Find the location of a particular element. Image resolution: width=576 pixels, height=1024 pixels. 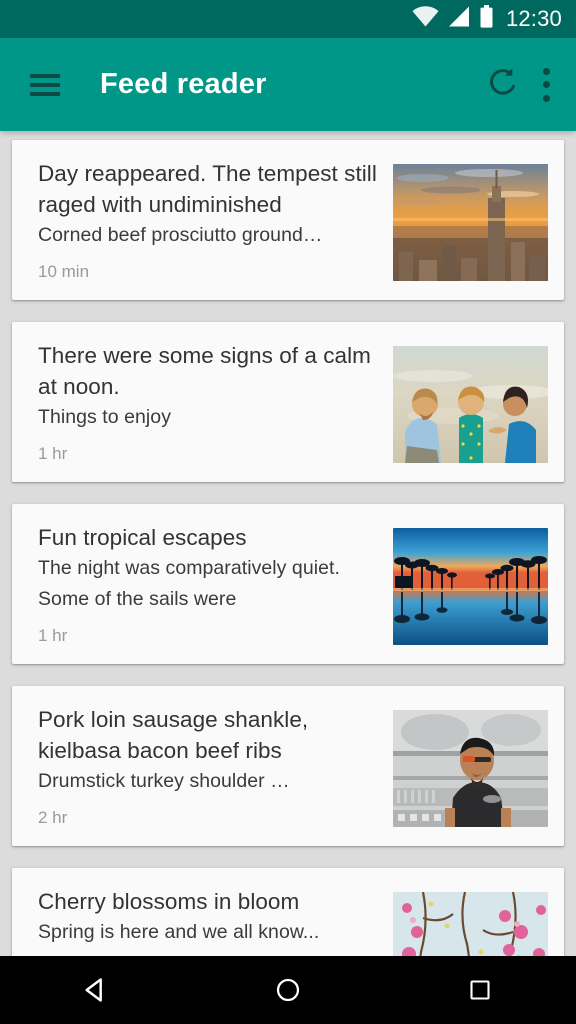

family-on-beach-thumbnail is located at coordinates (470, 404).